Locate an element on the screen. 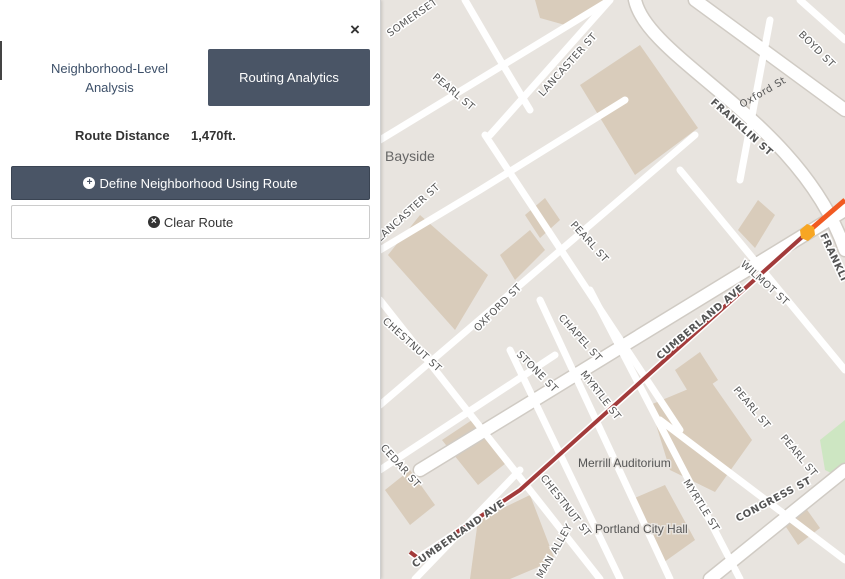 The image size is (845, 579). clear-route-label: Clear Route is located at coordinates (198, 222).